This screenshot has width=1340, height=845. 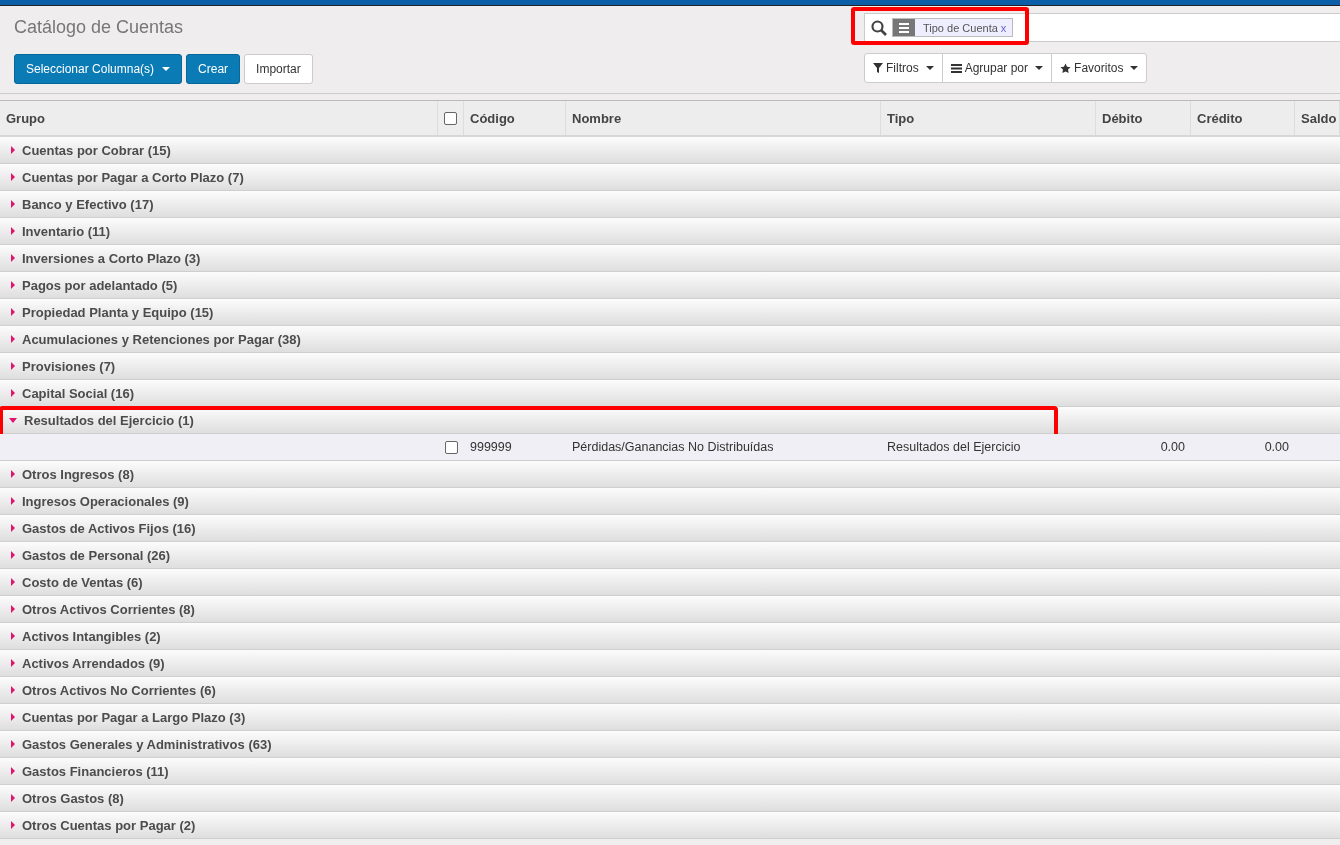 What do you see at coordinates (95, 771) in the screenshot?
I see `group-label: Gastos Financieros (11)` at bounding box center [95, 771].